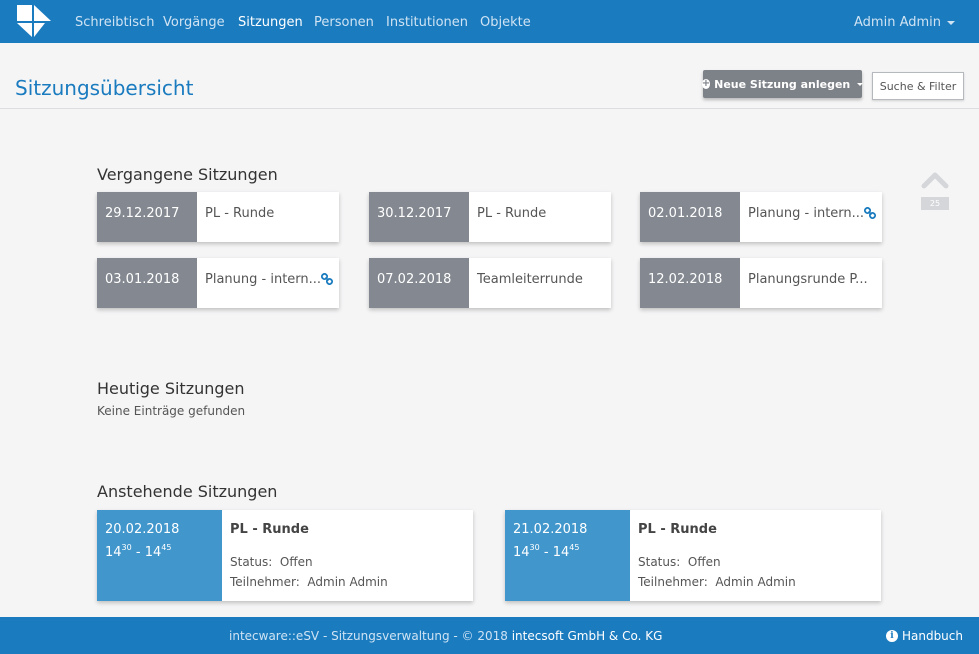 The height and width of the screenshot is (654, 979). Describe the element at coordinates (935, 180) in the screenshot. I see `chevron-up-icon` at that location.